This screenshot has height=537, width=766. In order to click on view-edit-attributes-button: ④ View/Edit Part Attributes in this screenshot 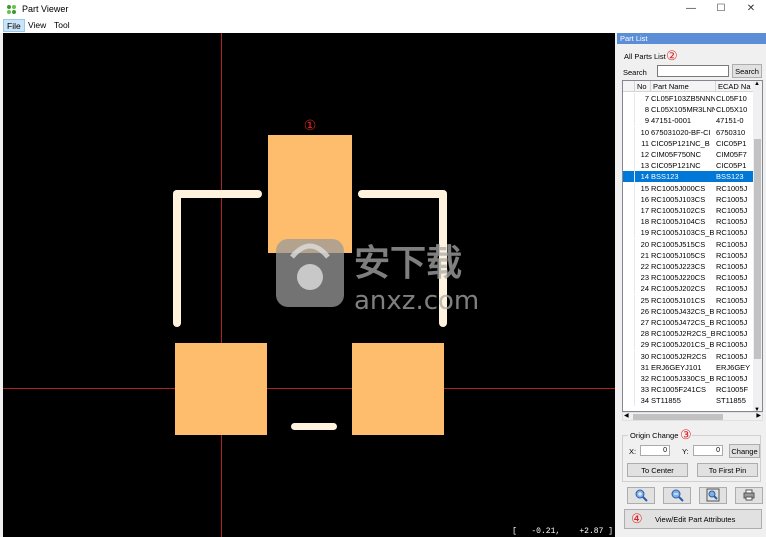, I will do `click(693, 519)`.